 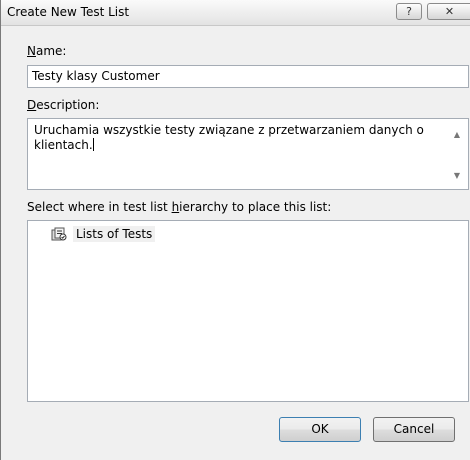 I want to click on name-label: Name:, so click(x=47, y=51).